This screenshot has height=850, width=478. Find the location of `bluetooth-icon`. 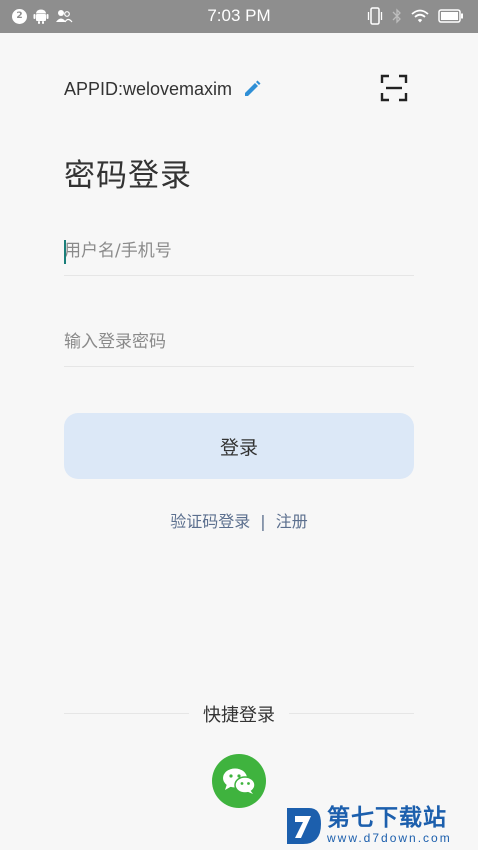

bluetooth-icon is located at coordinates (396, 16).